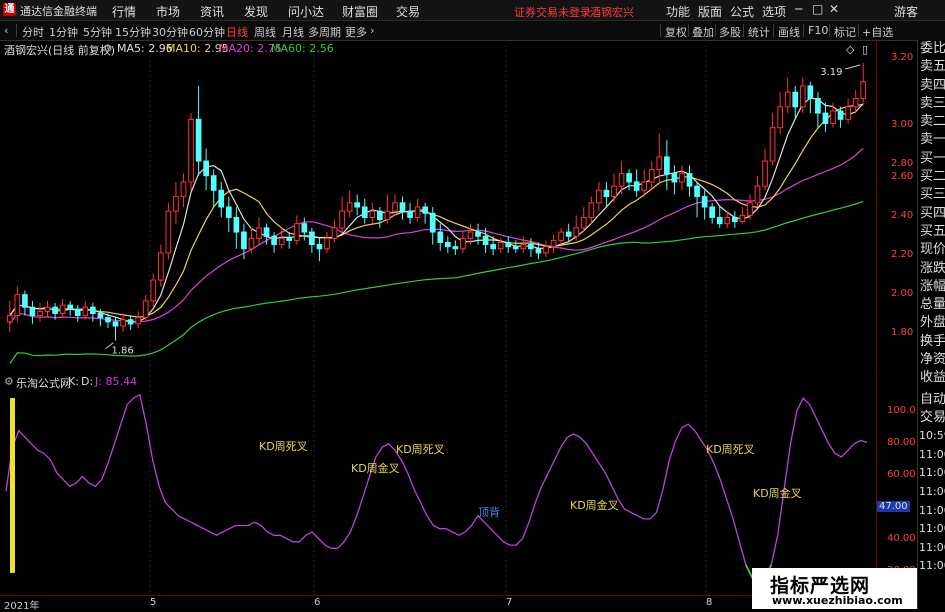  Describe the element at coordinates (931, 122) in the screenshot. I see `panel-item: 卖二` at that location.